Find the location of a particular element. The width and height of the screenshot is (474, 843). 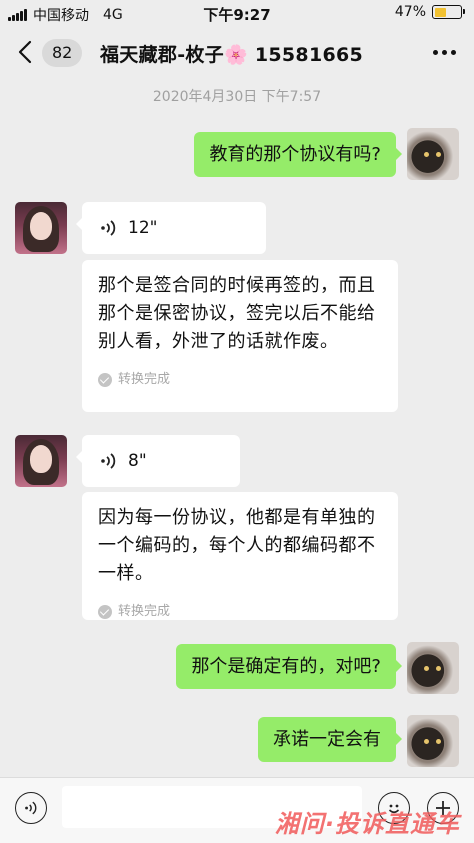

message-bubble-sent: 教育的那个协议有吗? is located at coordinates (298, 154).